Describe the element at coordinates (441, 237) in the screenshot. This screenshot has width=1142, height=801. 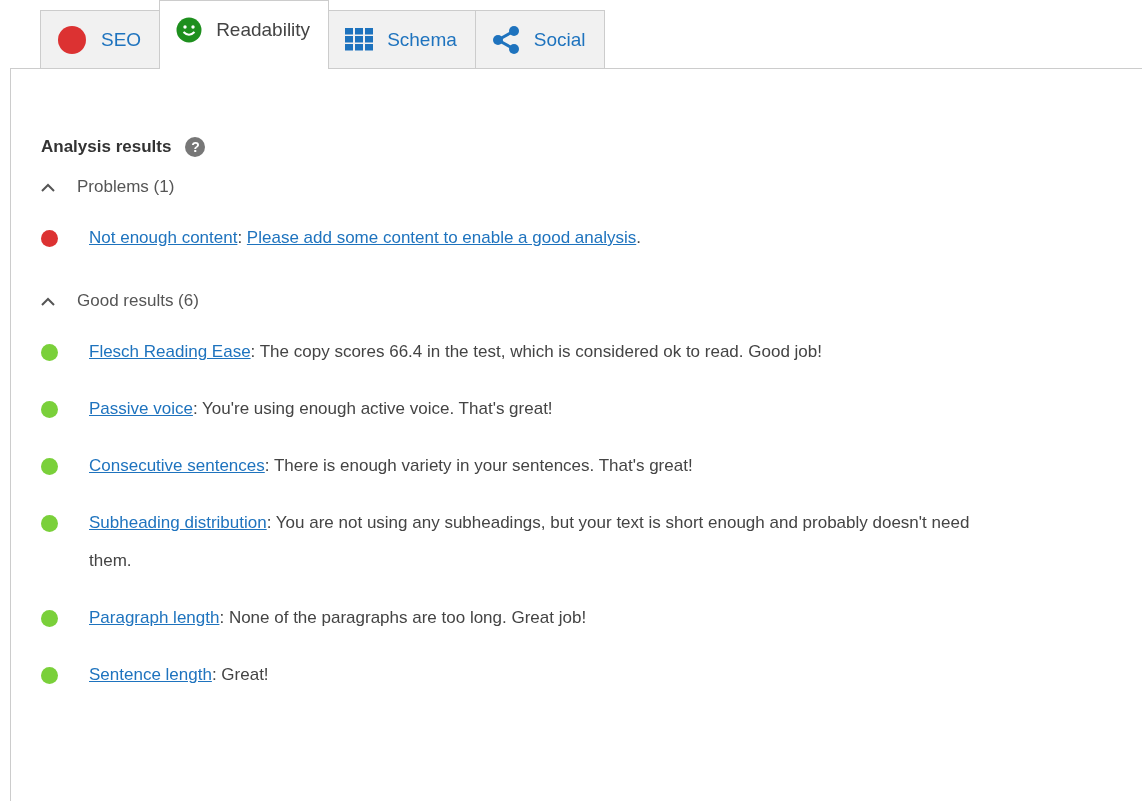
I see `result-link: Please add some content to enable a good analysis` at that location.